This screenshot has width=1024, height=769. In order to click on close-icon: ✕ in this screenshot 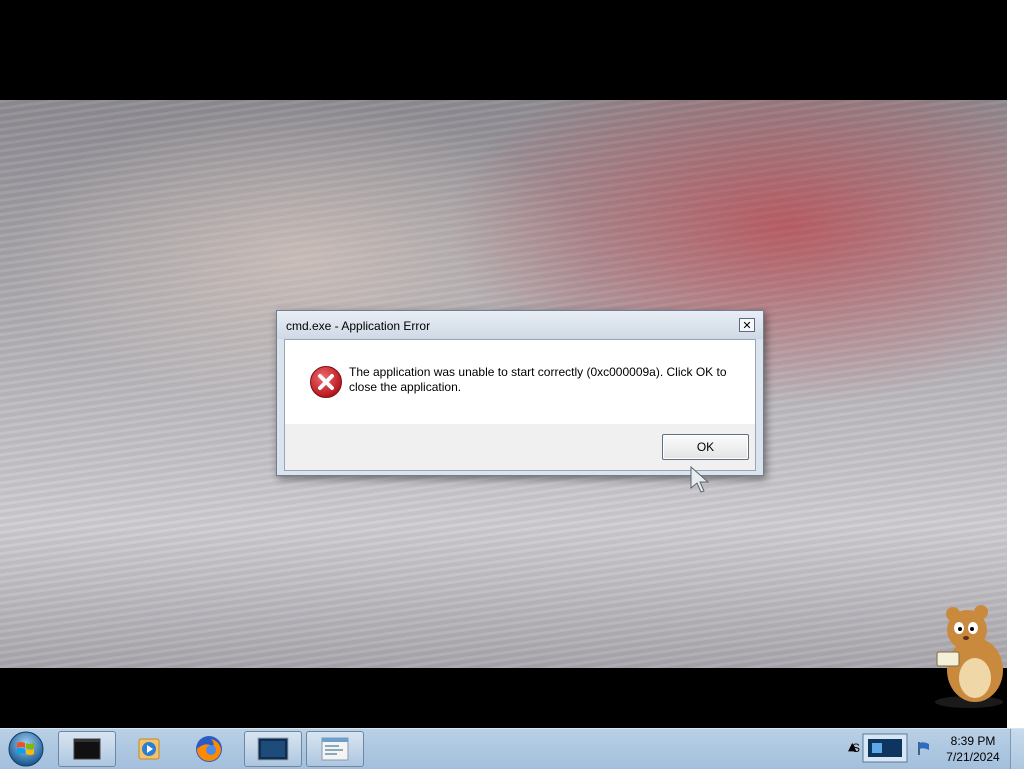, I will do `click(747, 325)`.